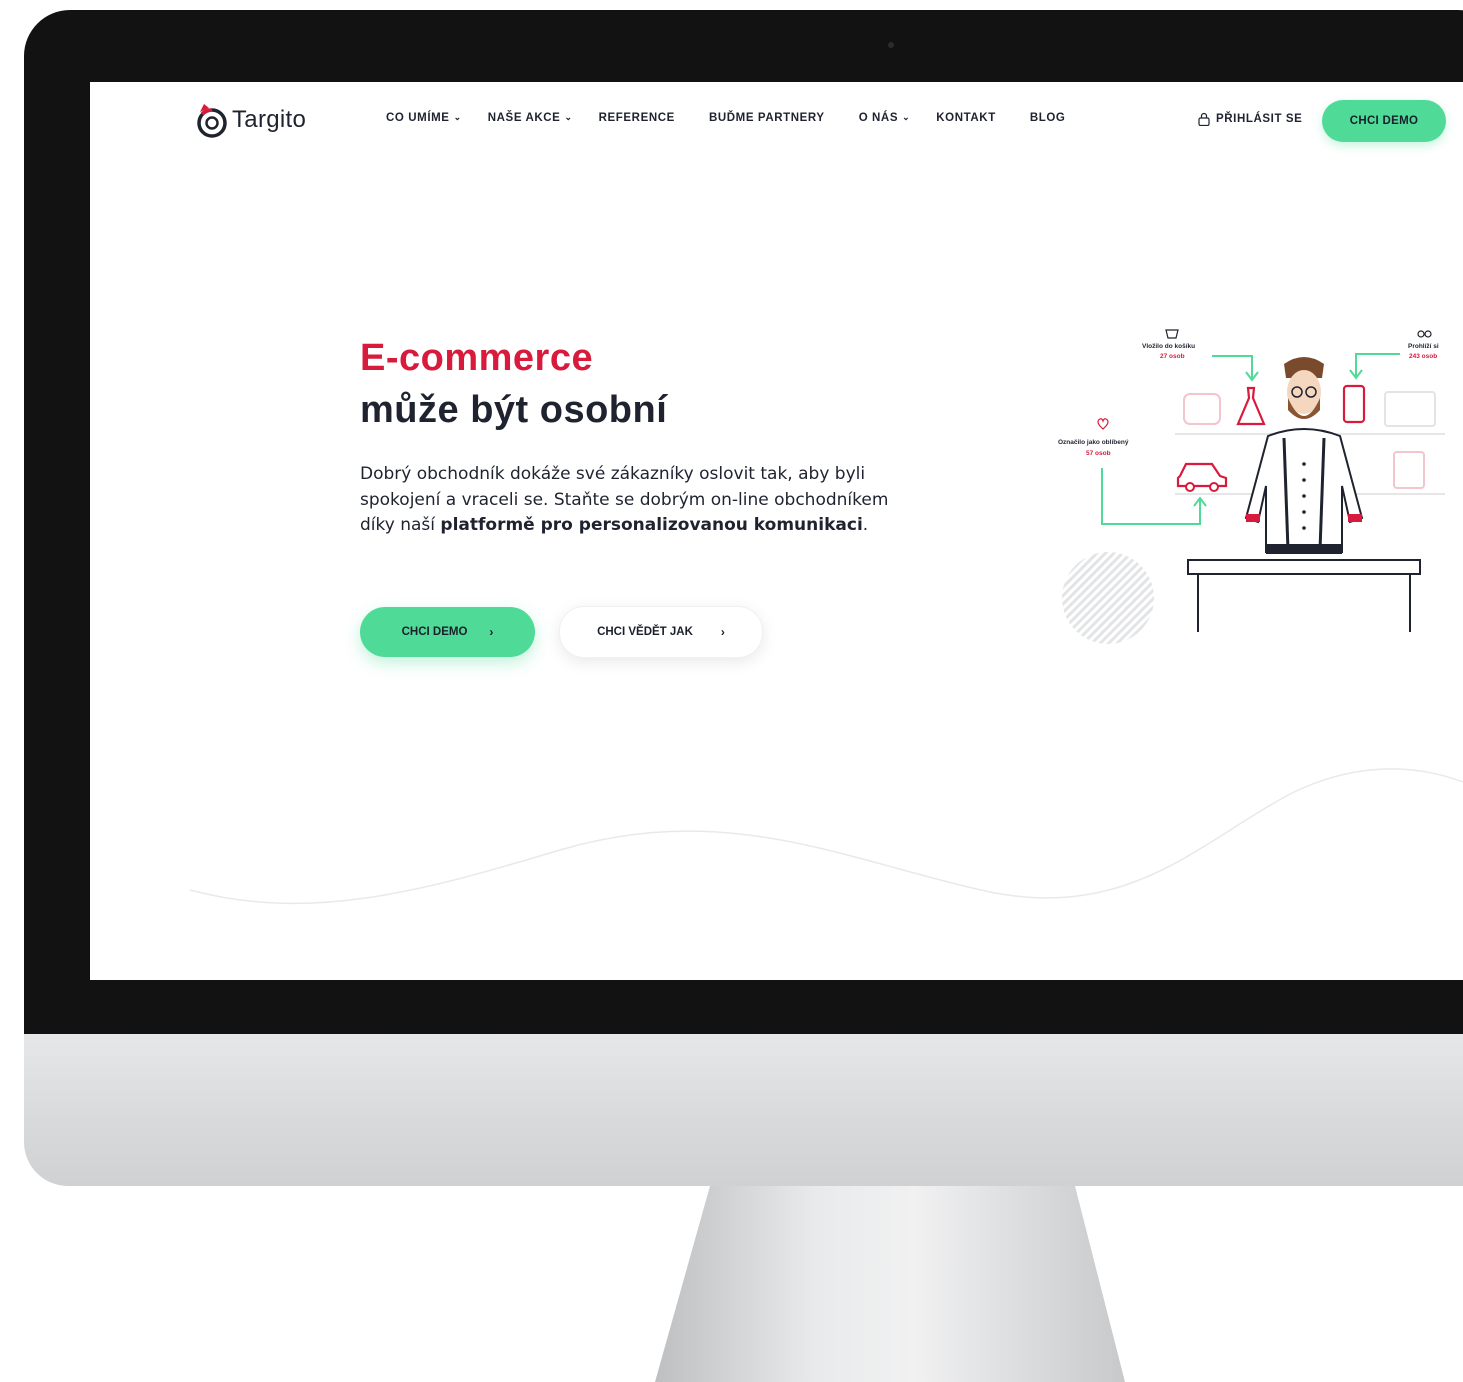 The width and height of the screenshot is (1463, 1382). Describe the element at coordinates (1423, 356) in the screenshot. I see `view-count: 243 osob` at that location.